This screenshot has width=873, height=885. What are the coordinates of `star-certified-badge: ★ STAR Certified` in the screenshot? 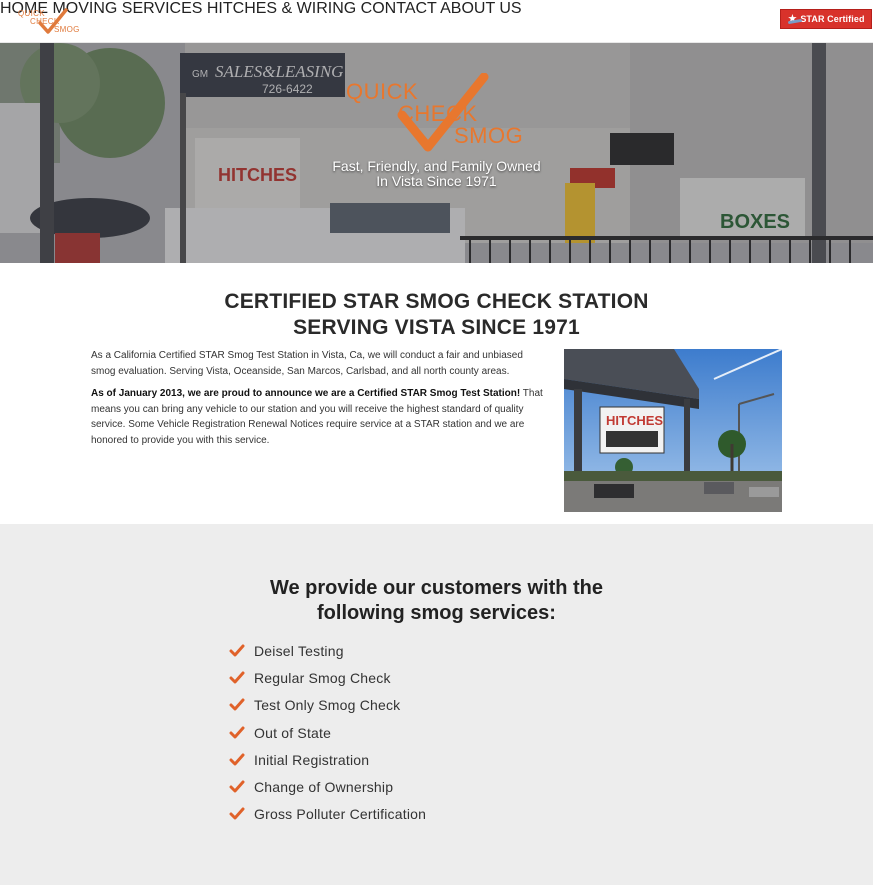 It's located at (826, 19).